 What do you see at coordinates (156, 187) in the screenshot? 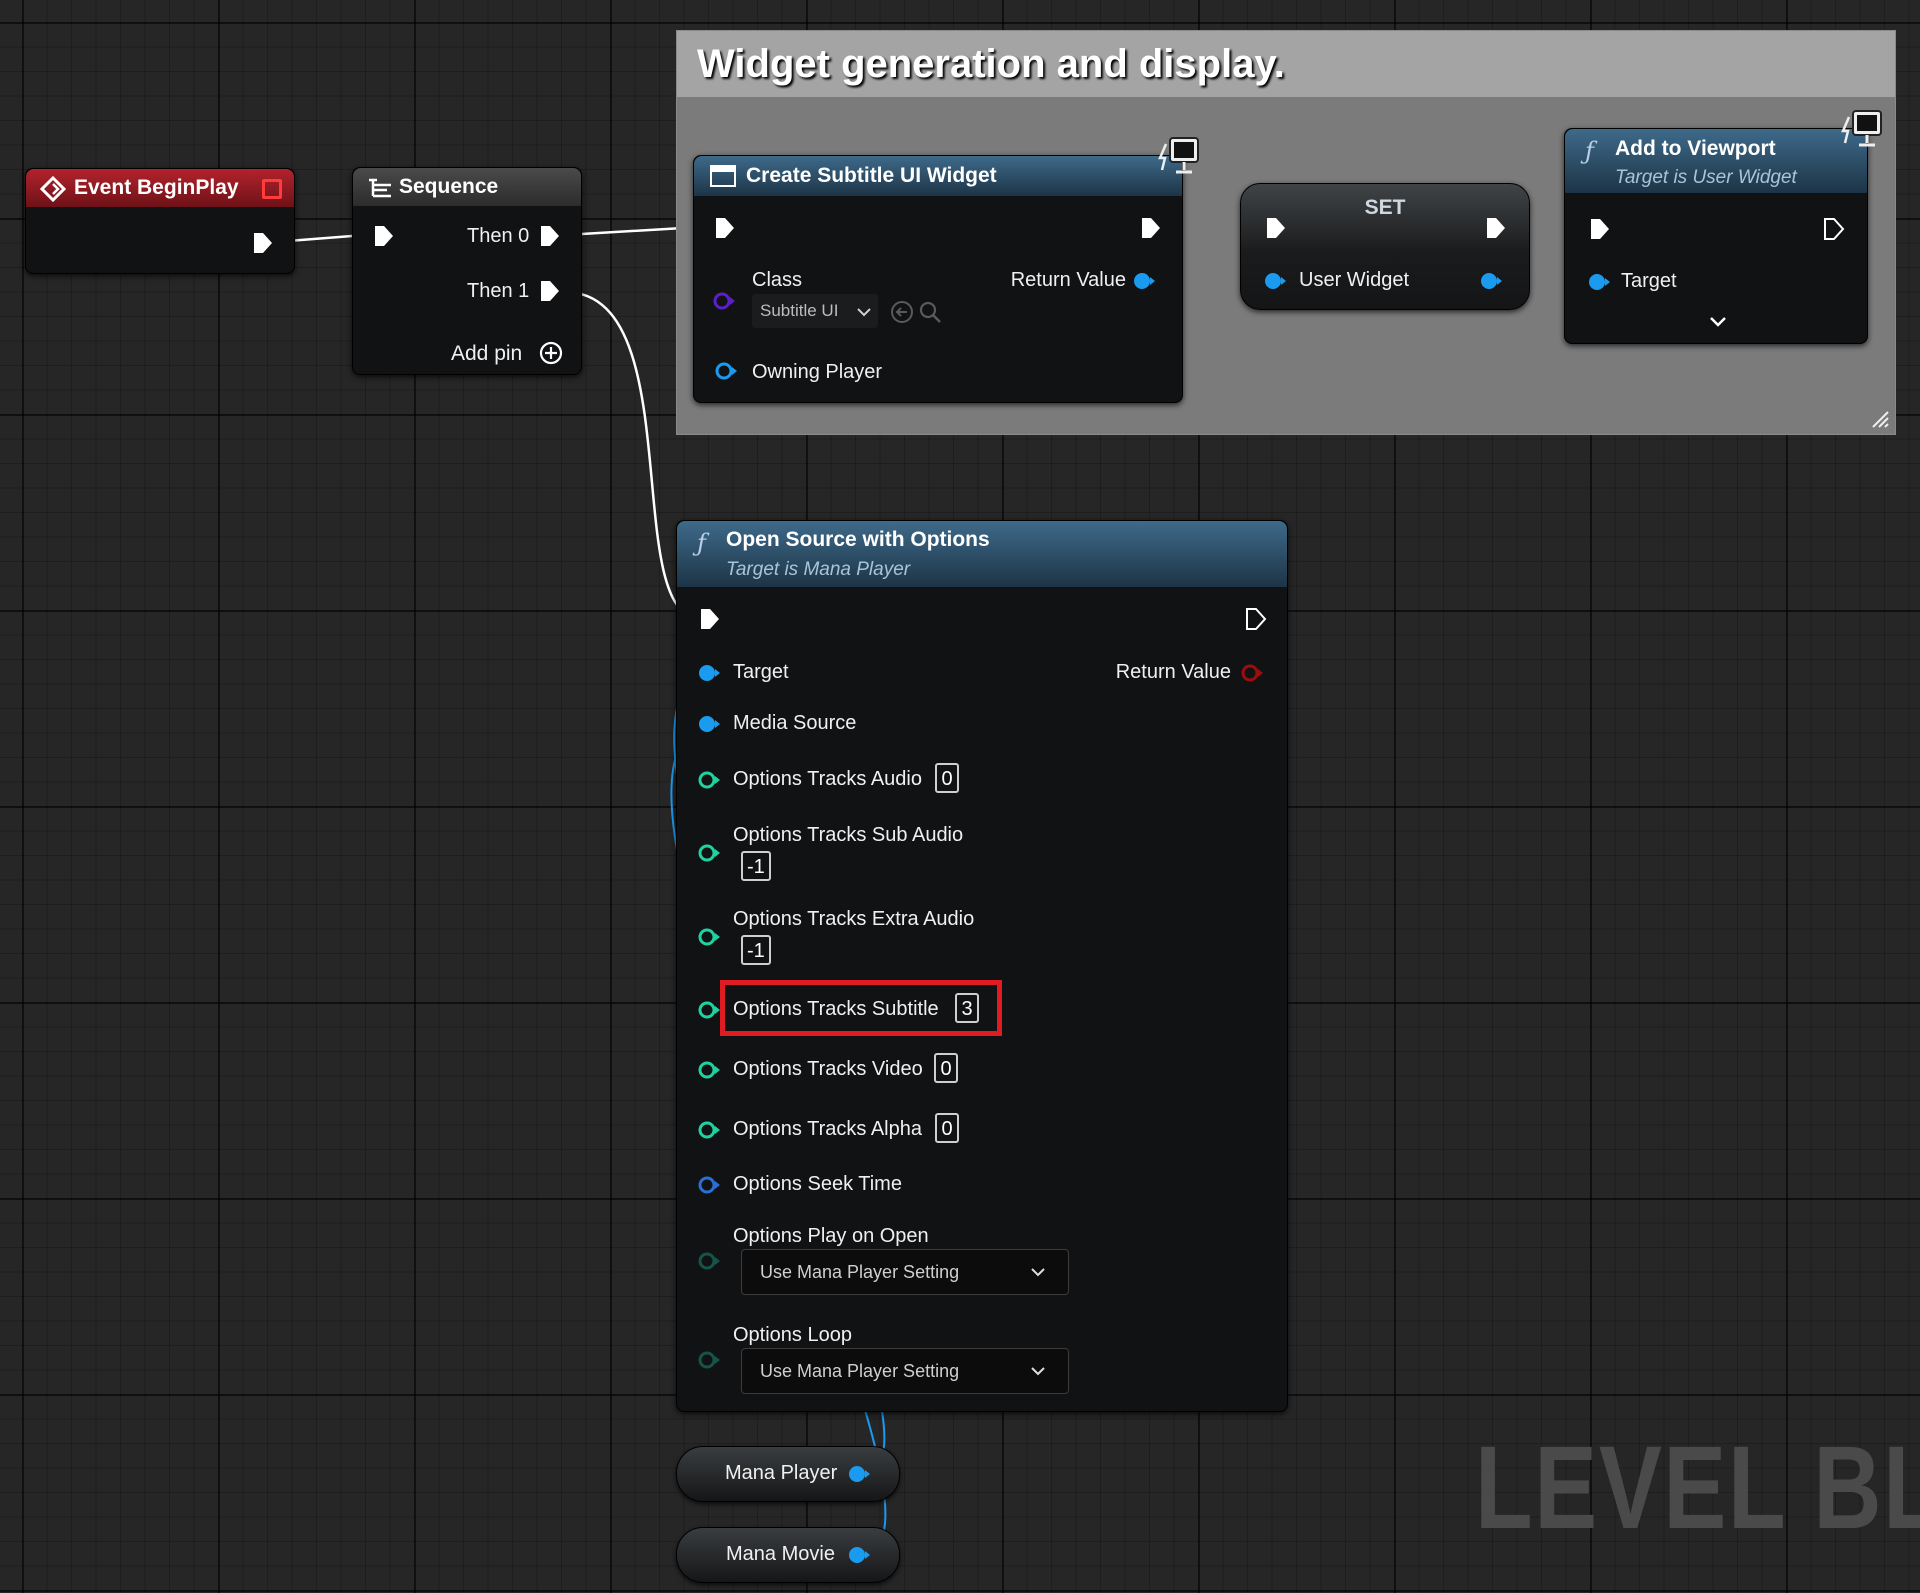
I see `event-begin-play-title: Event BeginPlay` at bounding box center [156, 187].